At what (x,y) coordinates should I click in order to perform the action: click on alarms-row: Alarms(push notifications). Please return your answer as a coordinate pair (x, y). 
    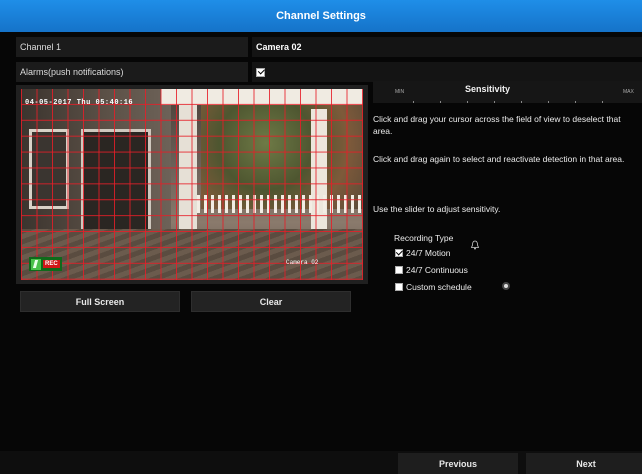
    Looking at the image, I should click on (329, 72).